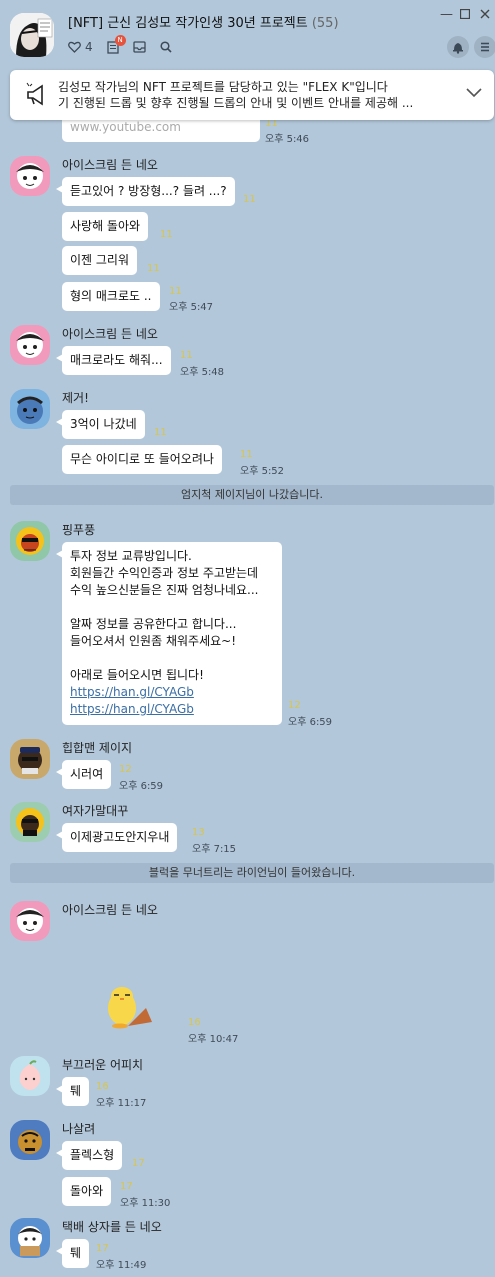 The width and height of the screenshot is (495, 1277). What do you see at coordinates (202, 372) in the screenshot?
I see `message-time: 오후 5:48` at bounding box center [202, 372].